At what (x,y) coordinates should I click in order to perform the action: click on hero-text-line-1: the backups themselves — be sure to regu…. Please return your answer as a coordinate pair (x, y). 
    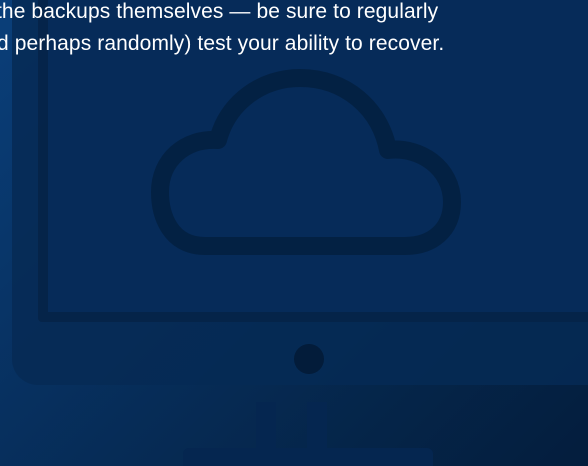
    Looking at the image, I should click on (219, 11).